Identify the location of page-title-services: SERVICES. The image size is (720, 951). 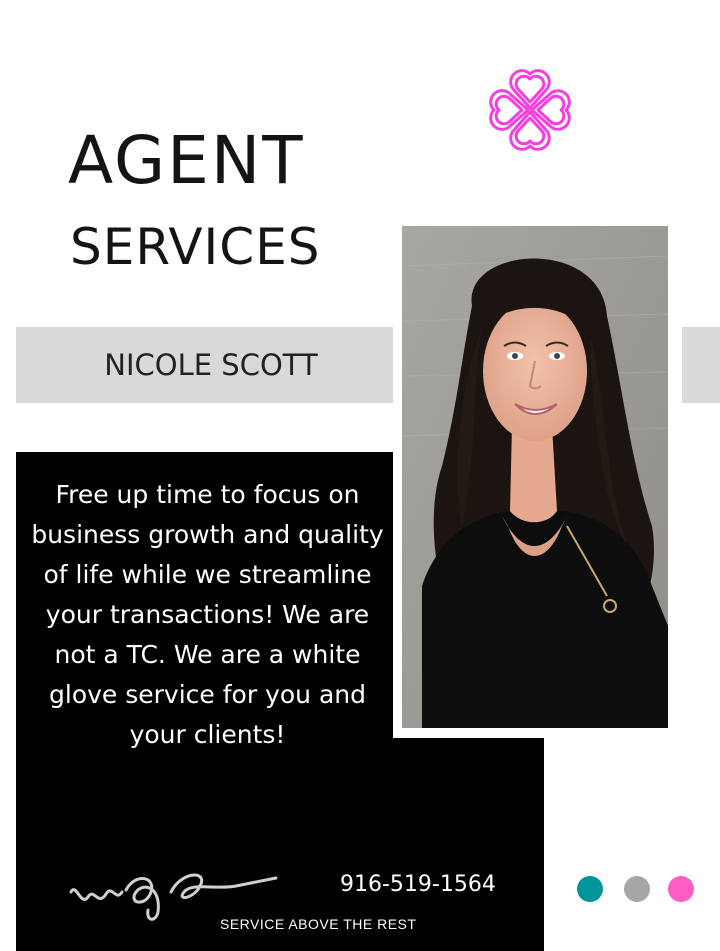
(195, 247).